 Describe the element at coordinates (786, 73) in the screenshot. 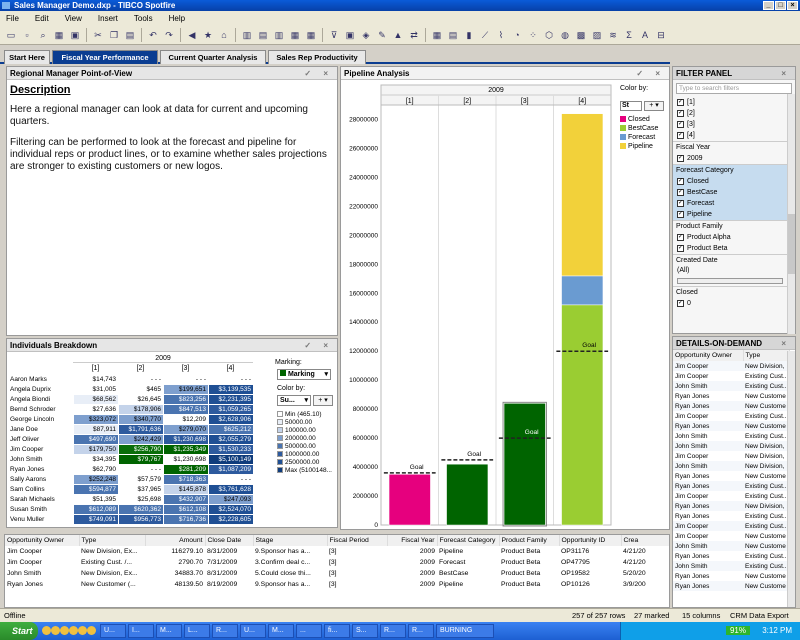

I see `close-icon: ×` at that location.